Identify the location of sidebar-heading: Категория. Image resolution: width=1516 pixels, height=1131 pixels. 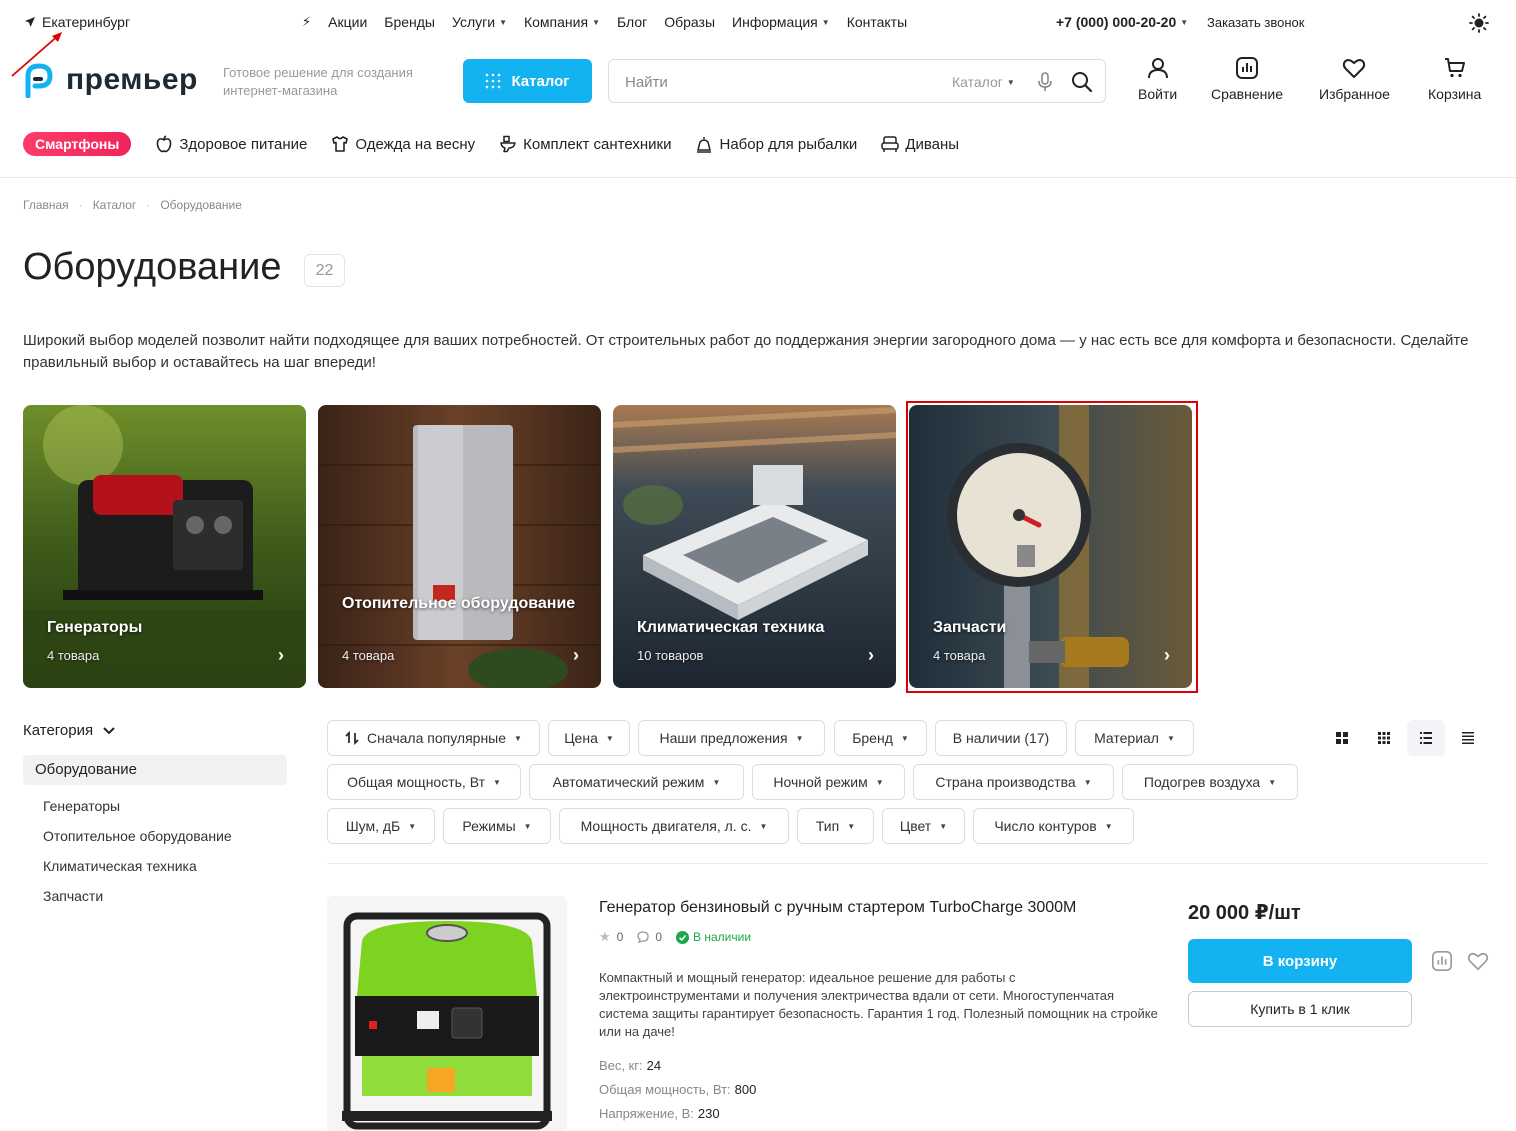
(58, 730).